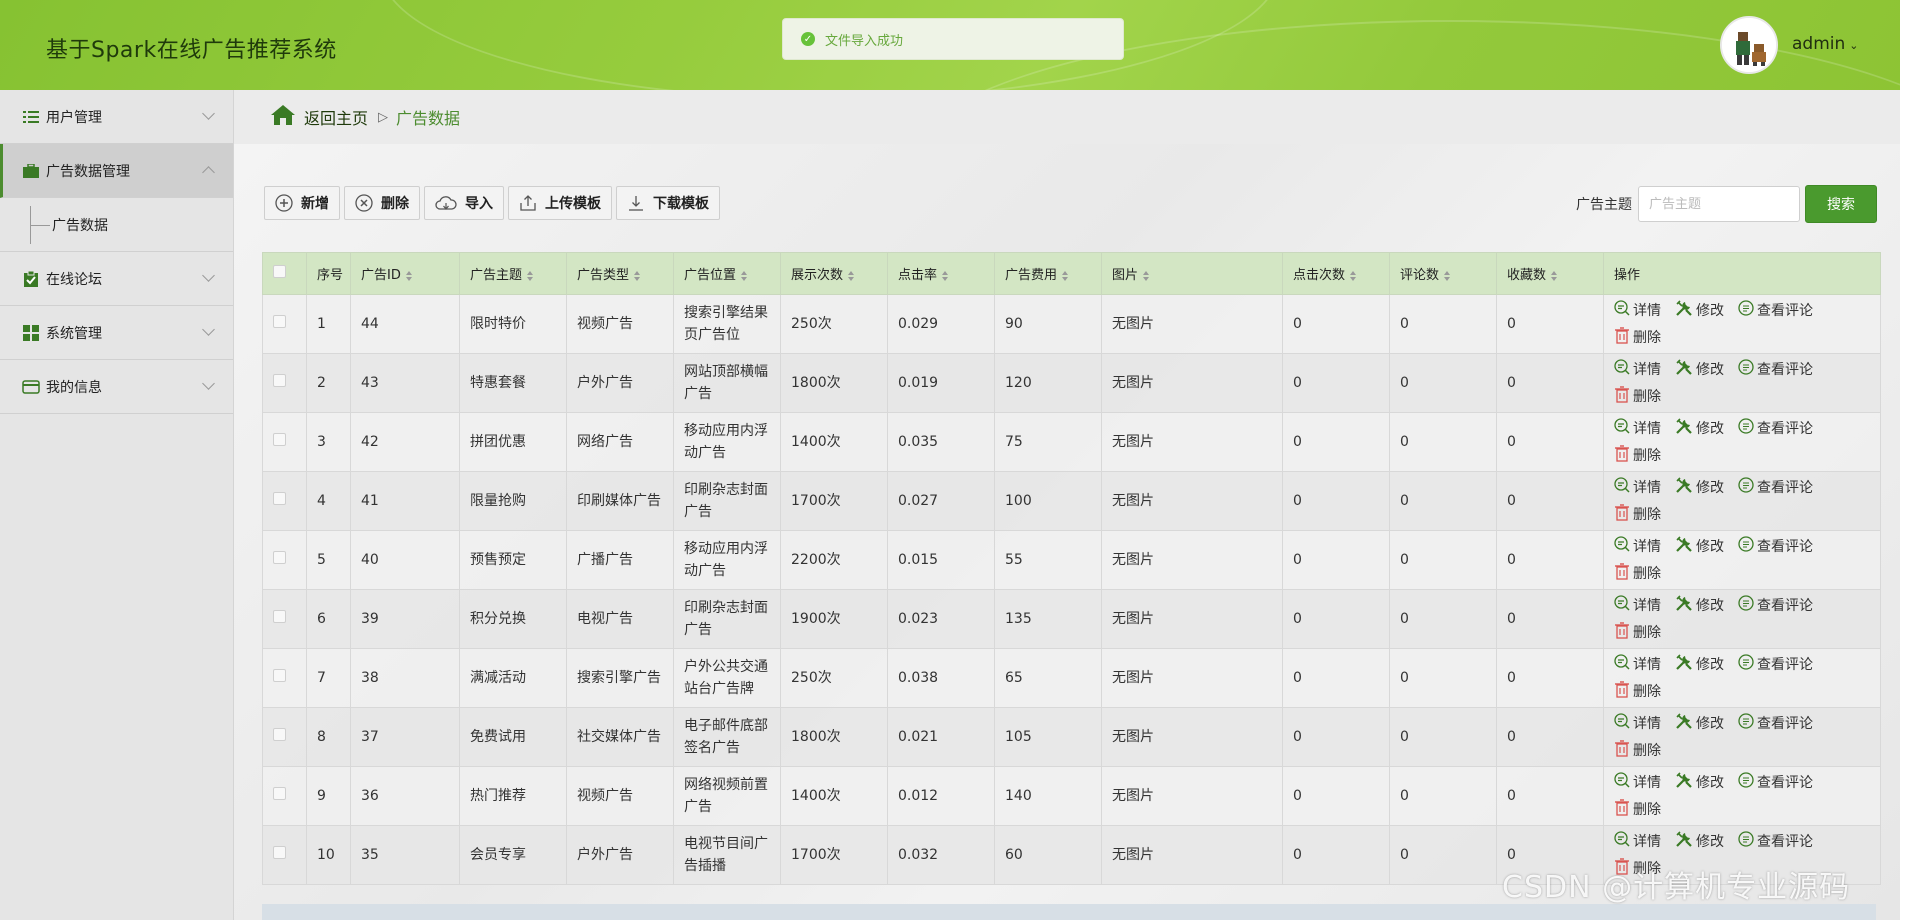  I want to click on download-template-button: 下载模板, so click(668, 203).